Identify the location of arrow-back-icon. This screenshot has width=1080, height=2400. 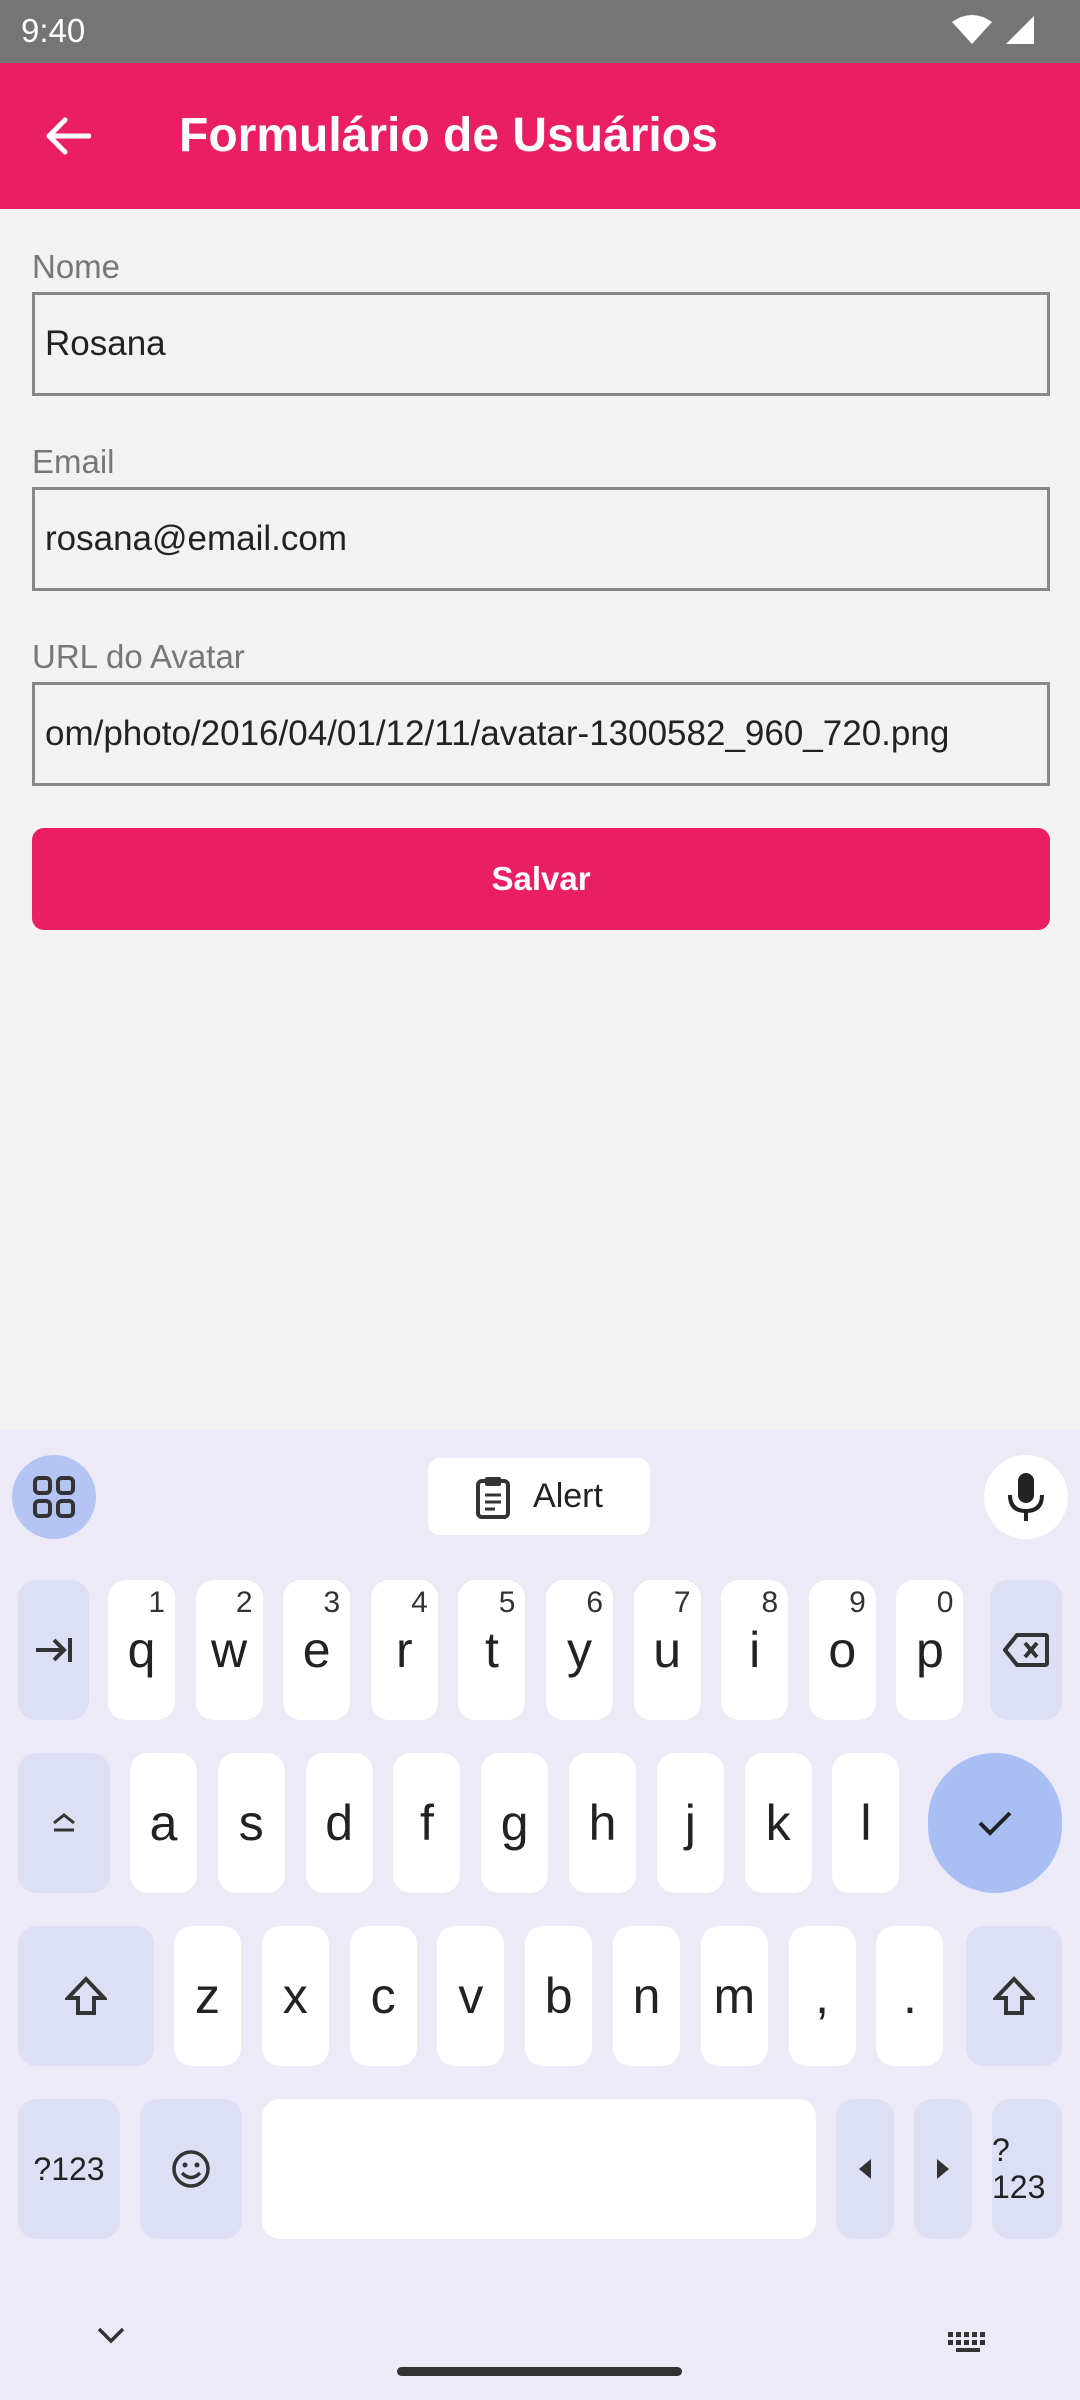
(68, 136).